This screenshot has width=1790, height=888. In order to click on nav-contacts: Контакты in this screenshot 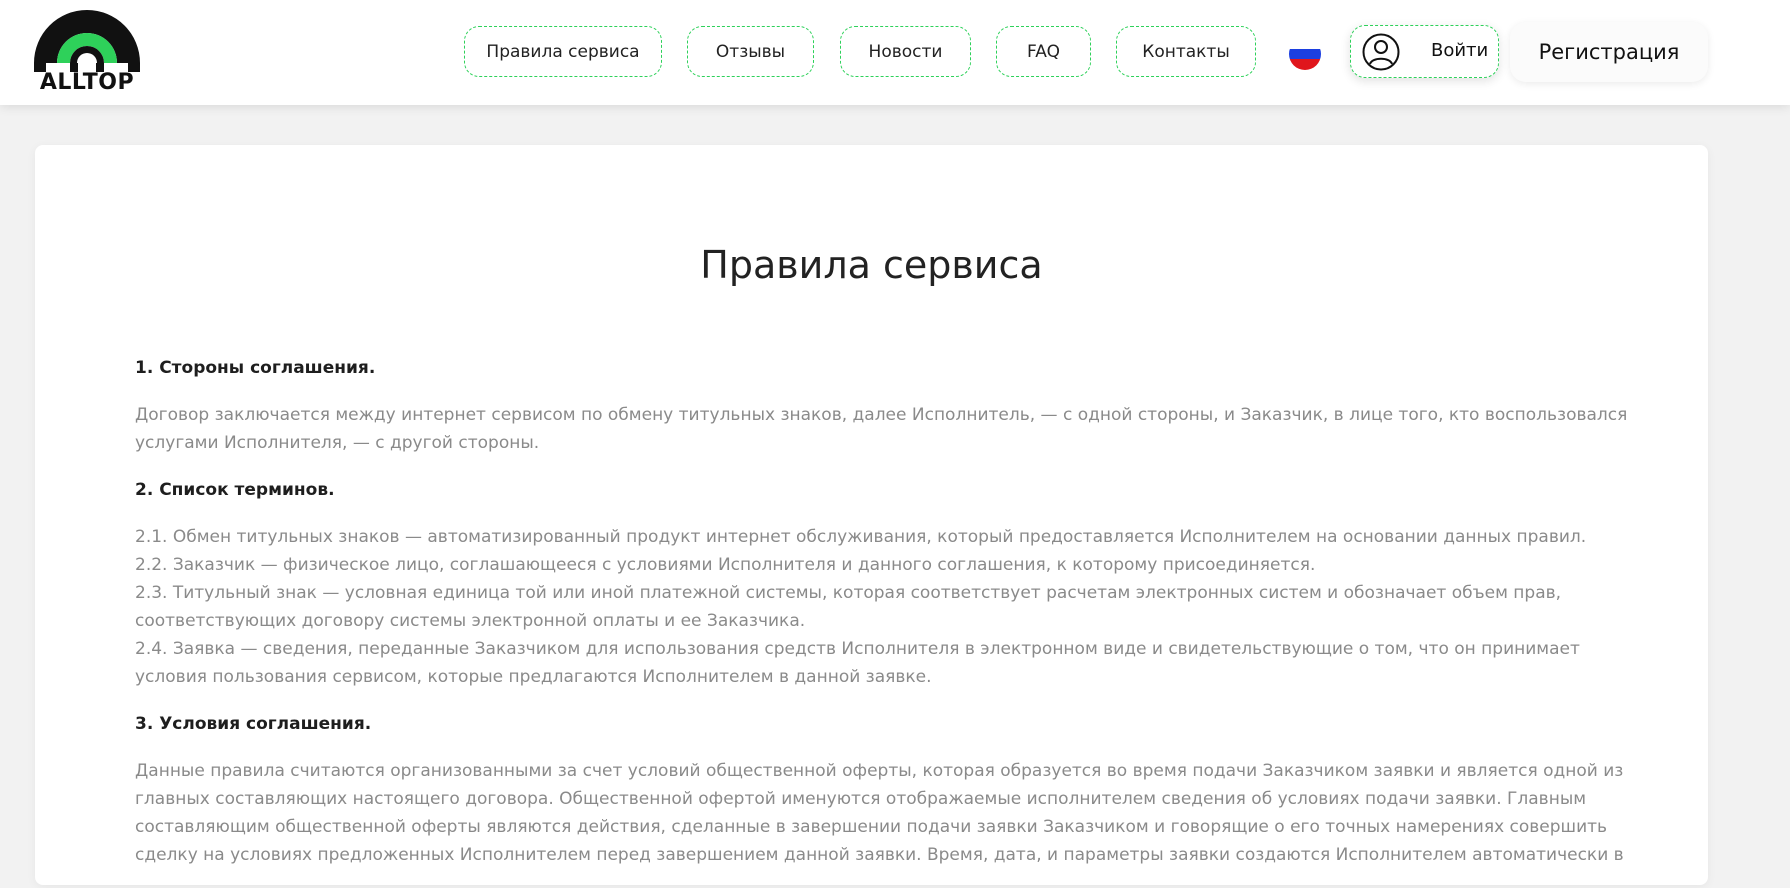, I will do `click(1186, 51)`.